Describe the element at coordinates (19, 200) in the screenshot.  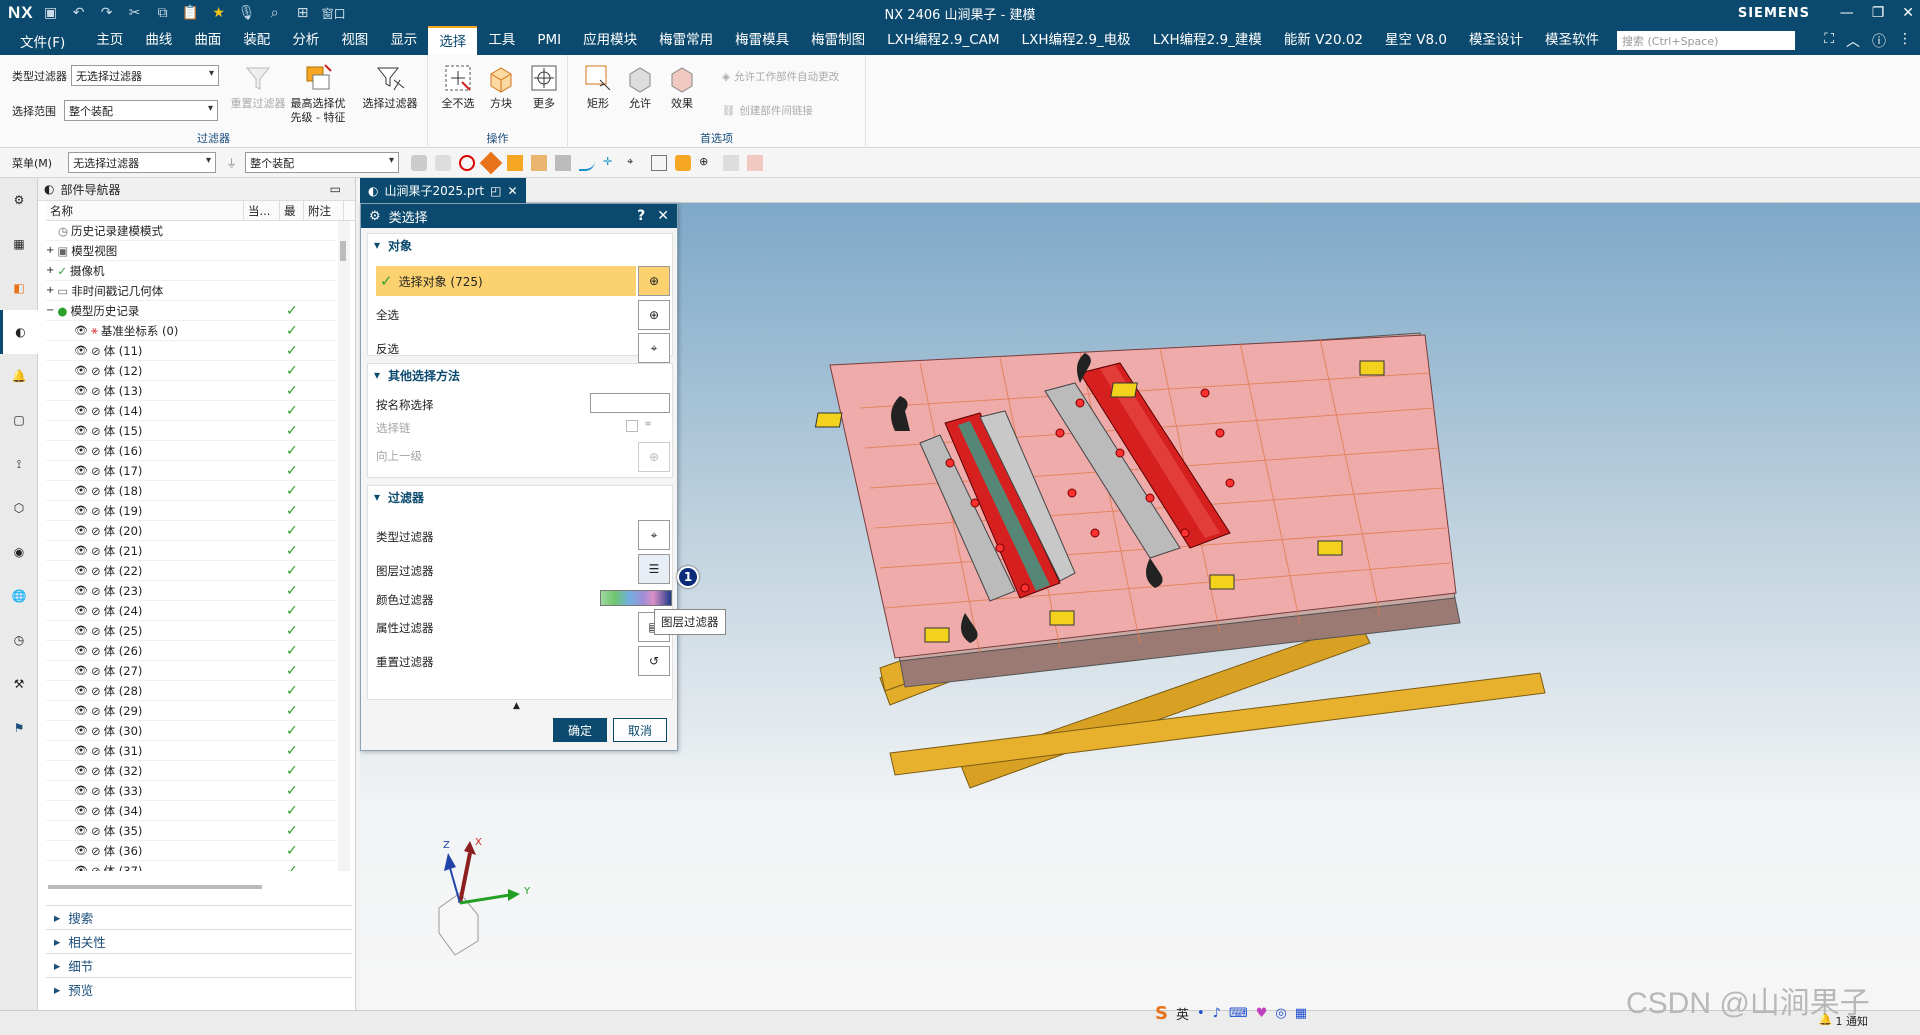
I see `settings-icon: ⚙` at that location.